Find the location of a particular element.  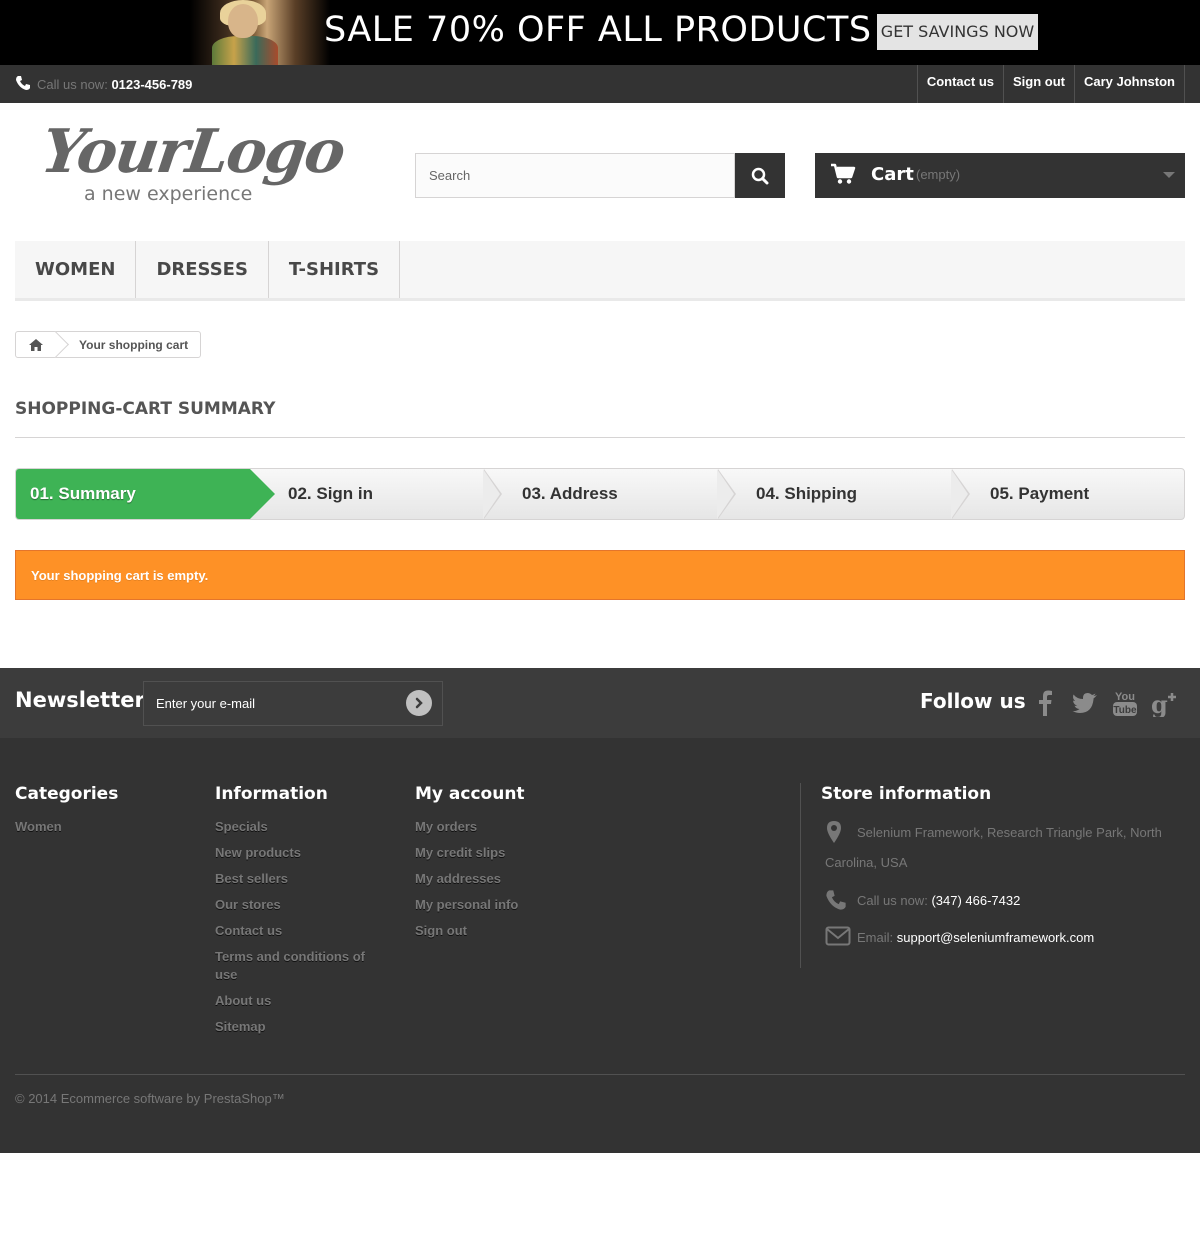

banner-model-image is located at coordinates (260, 32).